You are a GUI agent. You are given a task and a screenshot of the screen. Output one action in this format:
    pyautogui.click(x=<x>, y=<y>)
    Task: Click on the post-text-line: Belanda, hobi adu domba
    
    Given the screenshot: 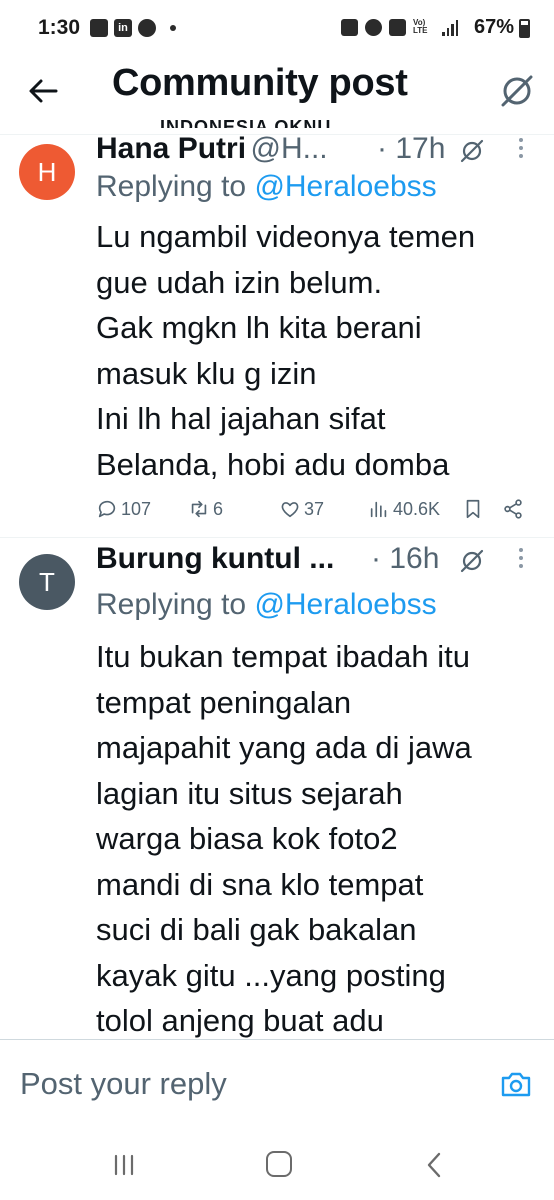 What is the action you would take?
    pyautogui.click(x=273, y=464)
    